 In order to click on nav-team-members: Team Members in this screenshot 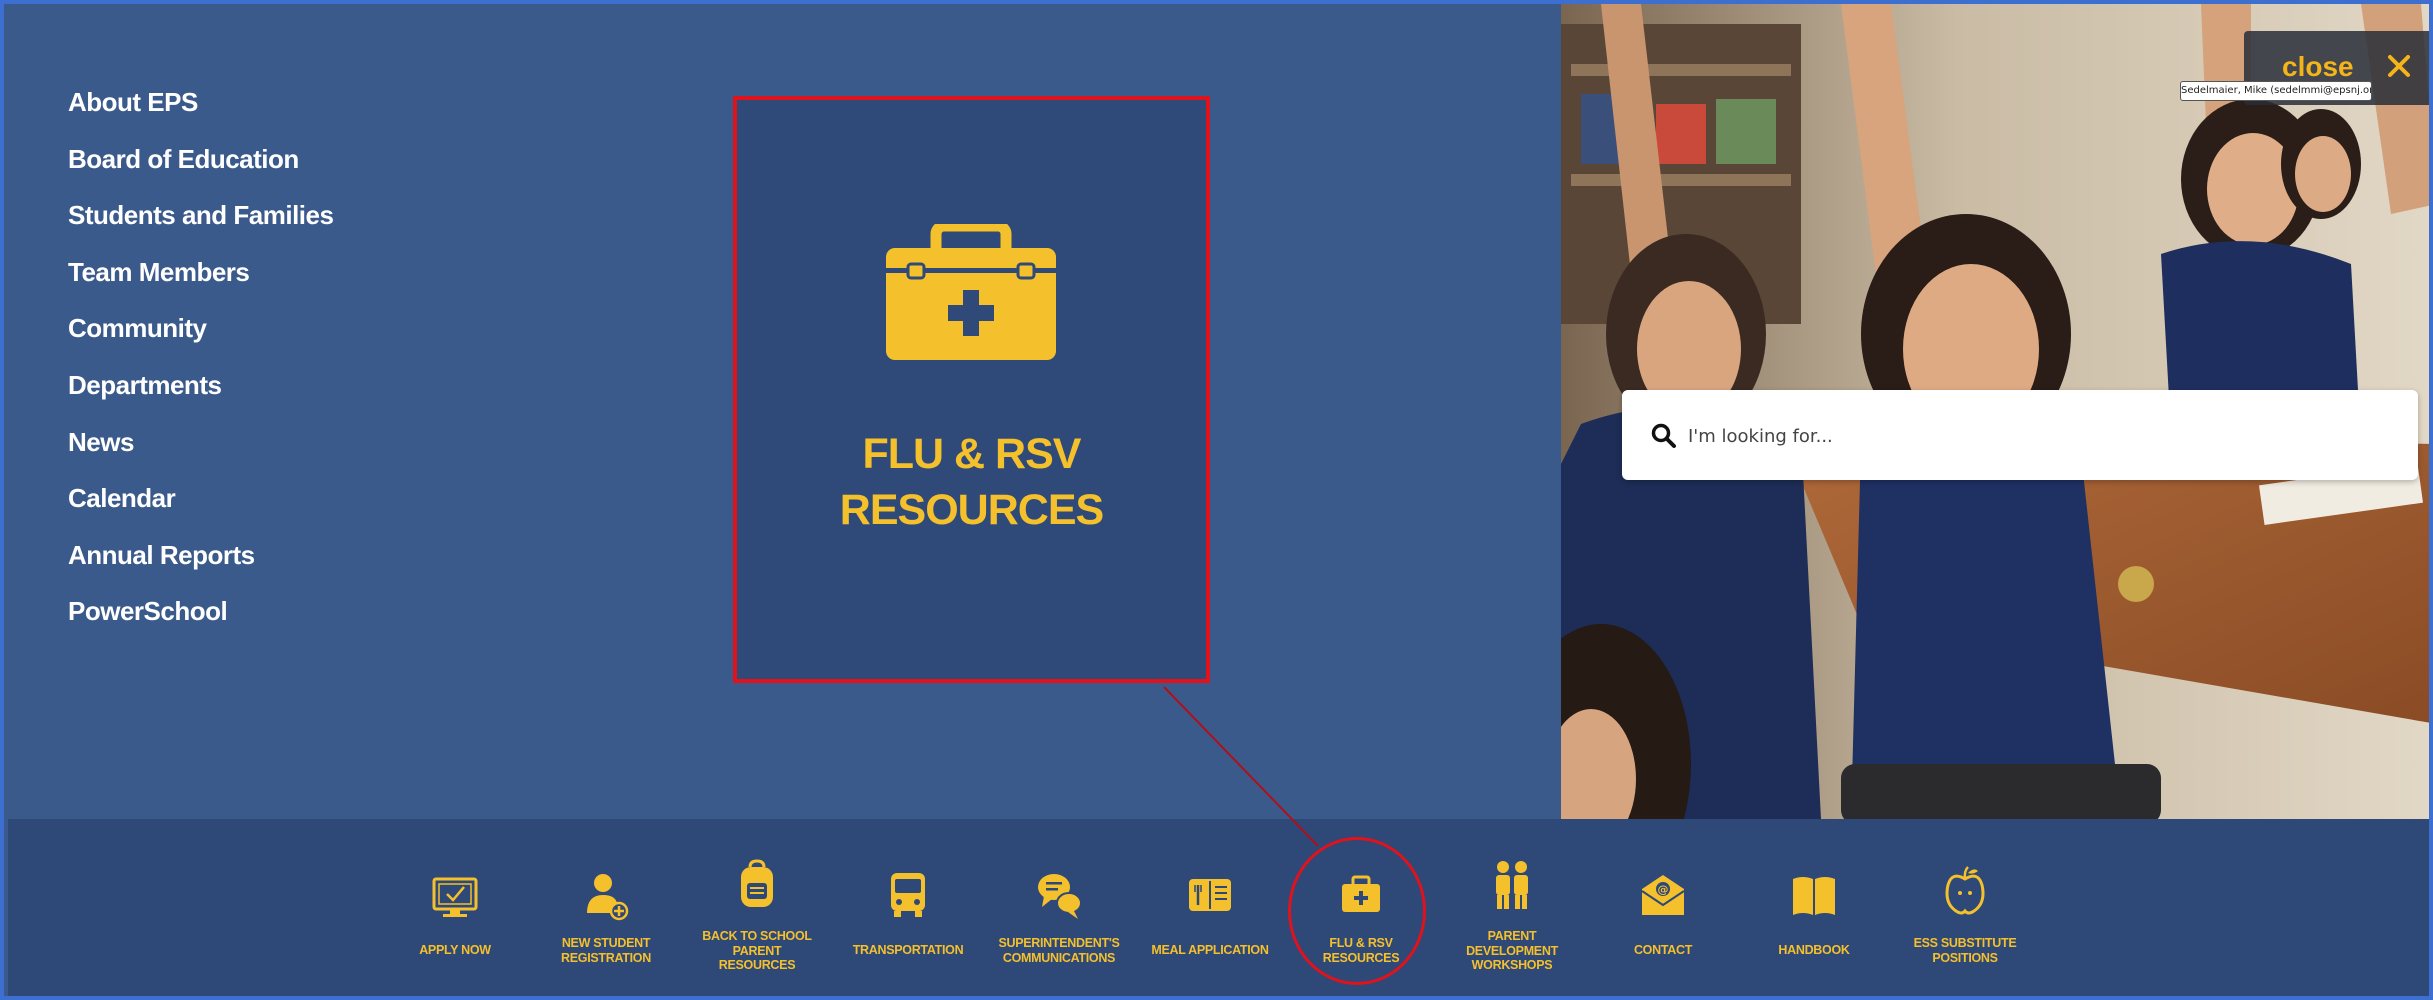, I will do `click(200, 280)`.